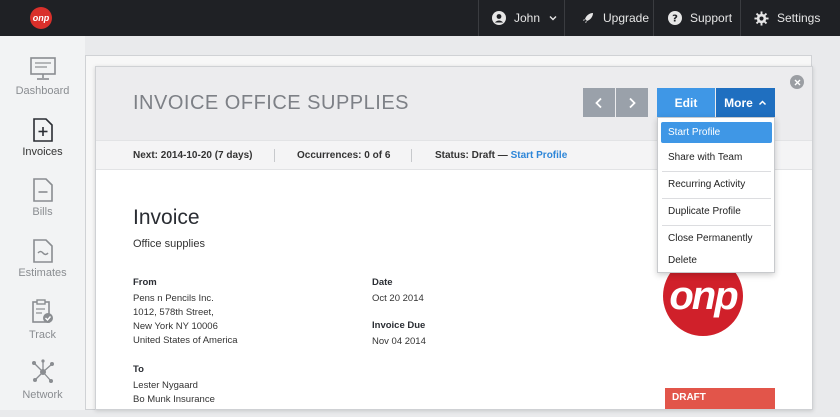  What do you see at coordinates (169, 244) in the screenshot?
I see `invoice-subtitle: Office supplies` at bounding box center [169, 244].